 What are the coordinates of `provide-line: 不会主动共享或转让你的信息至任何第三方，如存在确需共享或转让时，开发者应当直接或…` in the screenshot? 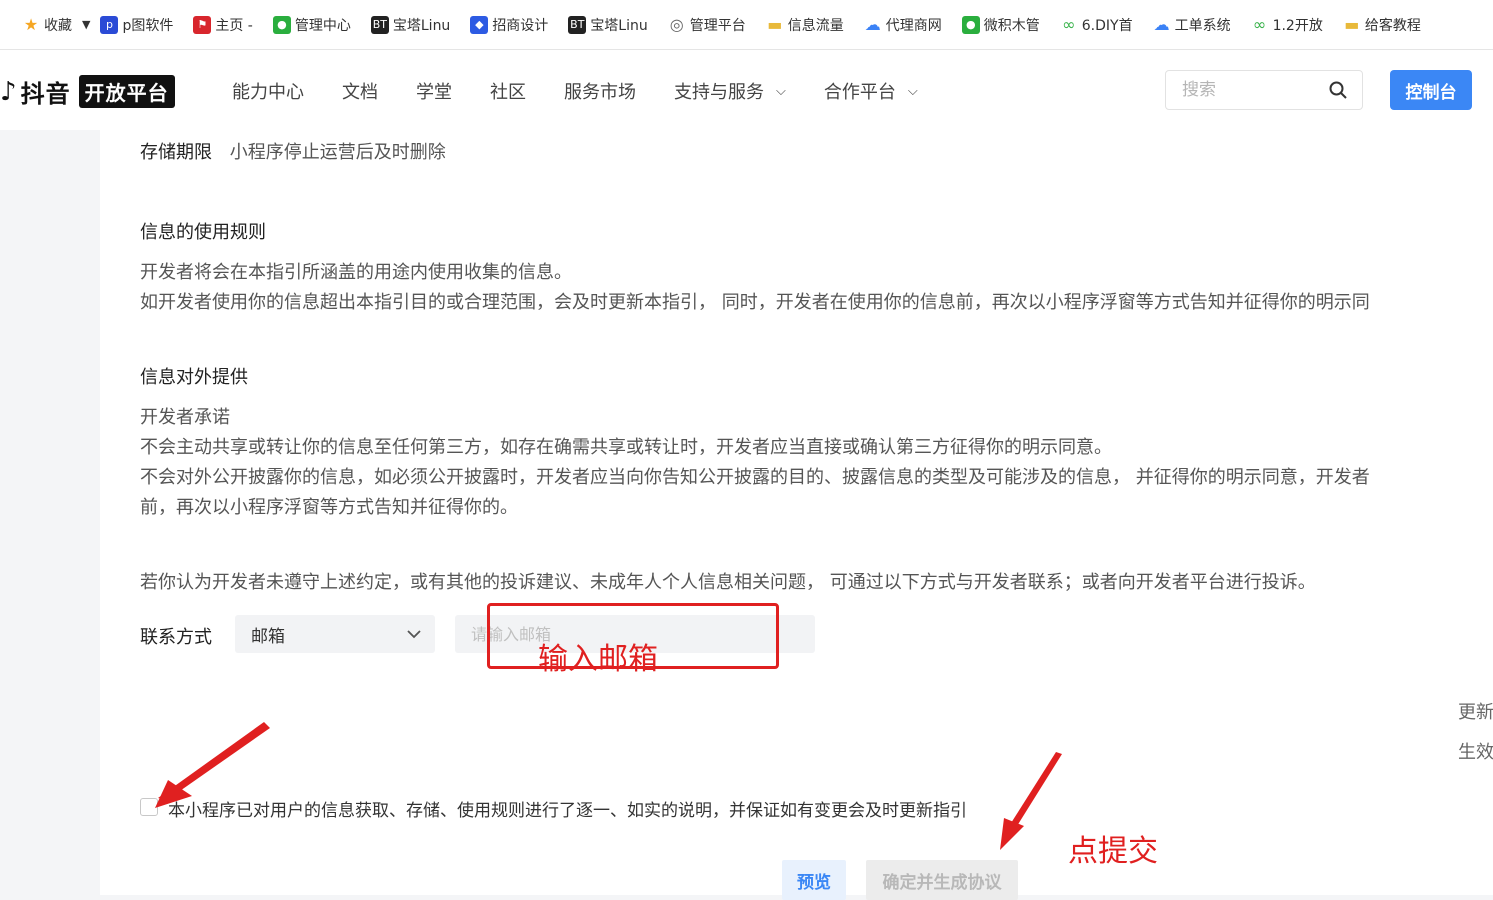 It's located at (626, 447).